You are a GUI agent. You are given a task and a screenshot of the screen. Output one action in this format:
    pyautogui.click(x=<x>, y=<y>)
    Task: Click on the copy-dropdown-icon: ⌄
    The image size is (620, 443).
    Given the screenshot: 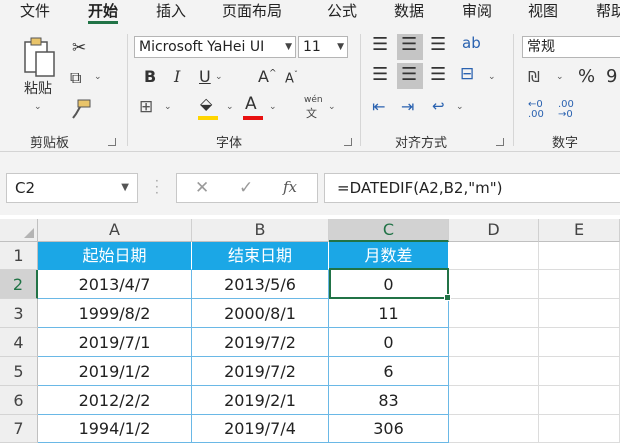 What is the action you would take?
    pyautogui.click(x=98, y=77)
    